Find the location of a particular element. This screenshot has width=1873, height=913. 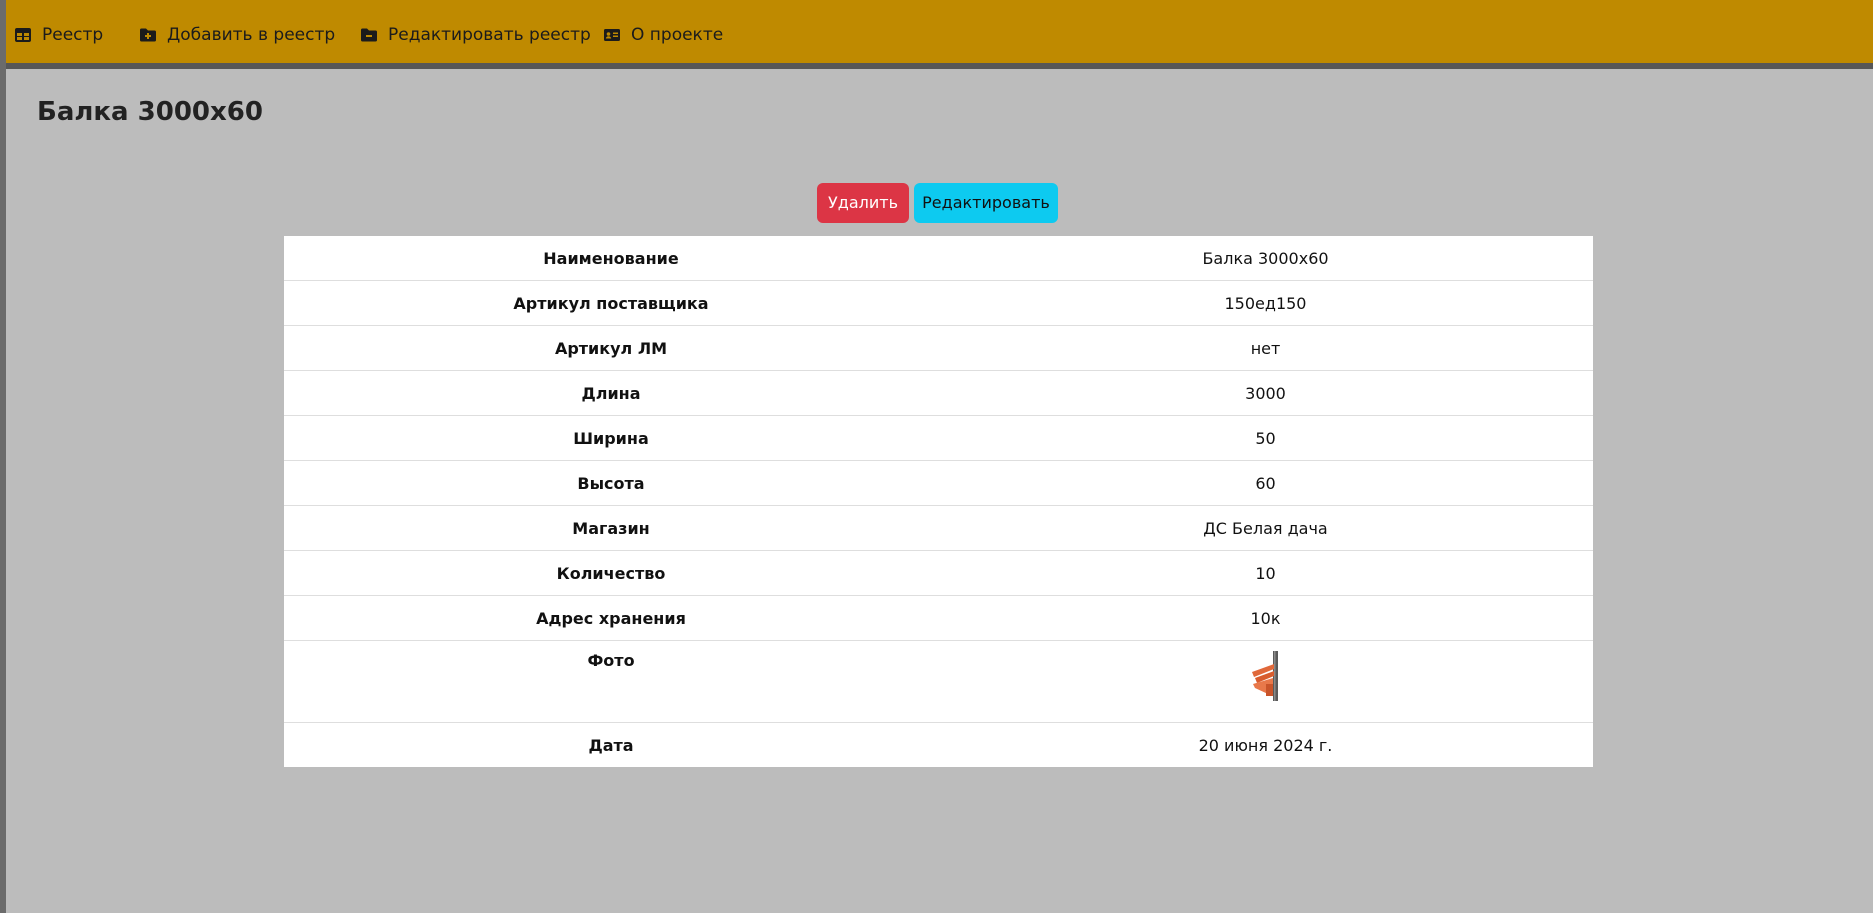

table-row: Магазин ДС Белая дача is located at coordinates (938, 528).